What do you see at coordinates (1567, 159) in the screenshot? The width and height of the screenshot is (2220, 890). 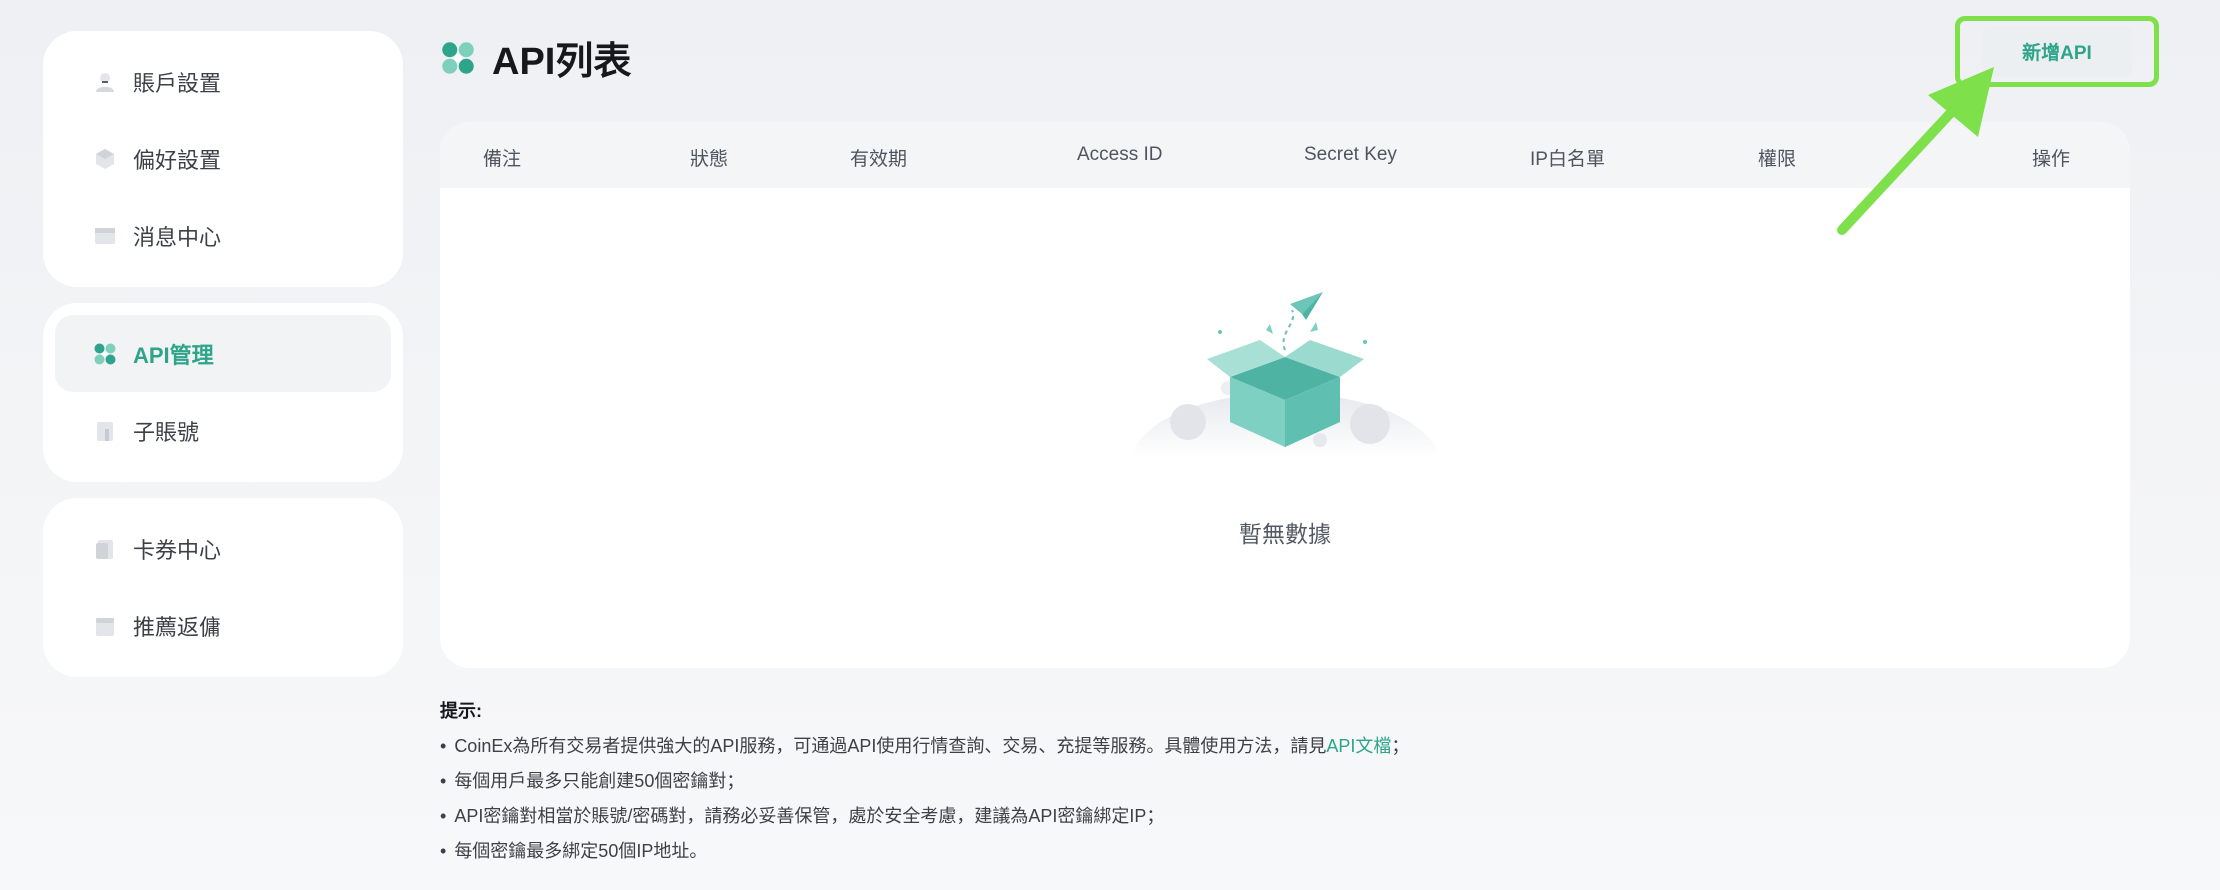 I see `column-header-ip-whitelist: IP白名單` at bounding box center [1567, 159].